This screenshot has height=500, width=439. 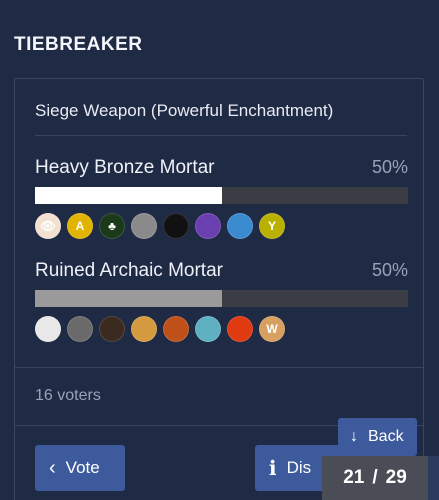 I want to click on option-label: Heavy Bronze Mortar, so click(x=125, y=167).